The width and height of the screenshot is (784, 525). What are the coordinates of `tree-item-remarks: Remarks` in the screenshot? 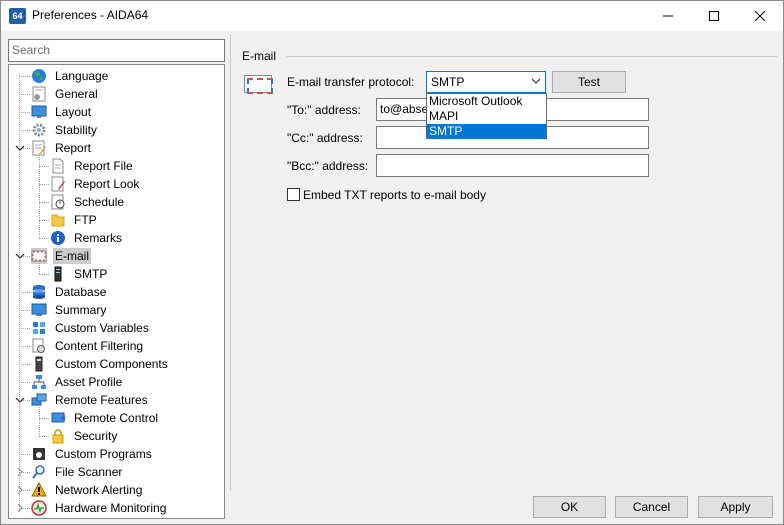 It's located at (87, 238).